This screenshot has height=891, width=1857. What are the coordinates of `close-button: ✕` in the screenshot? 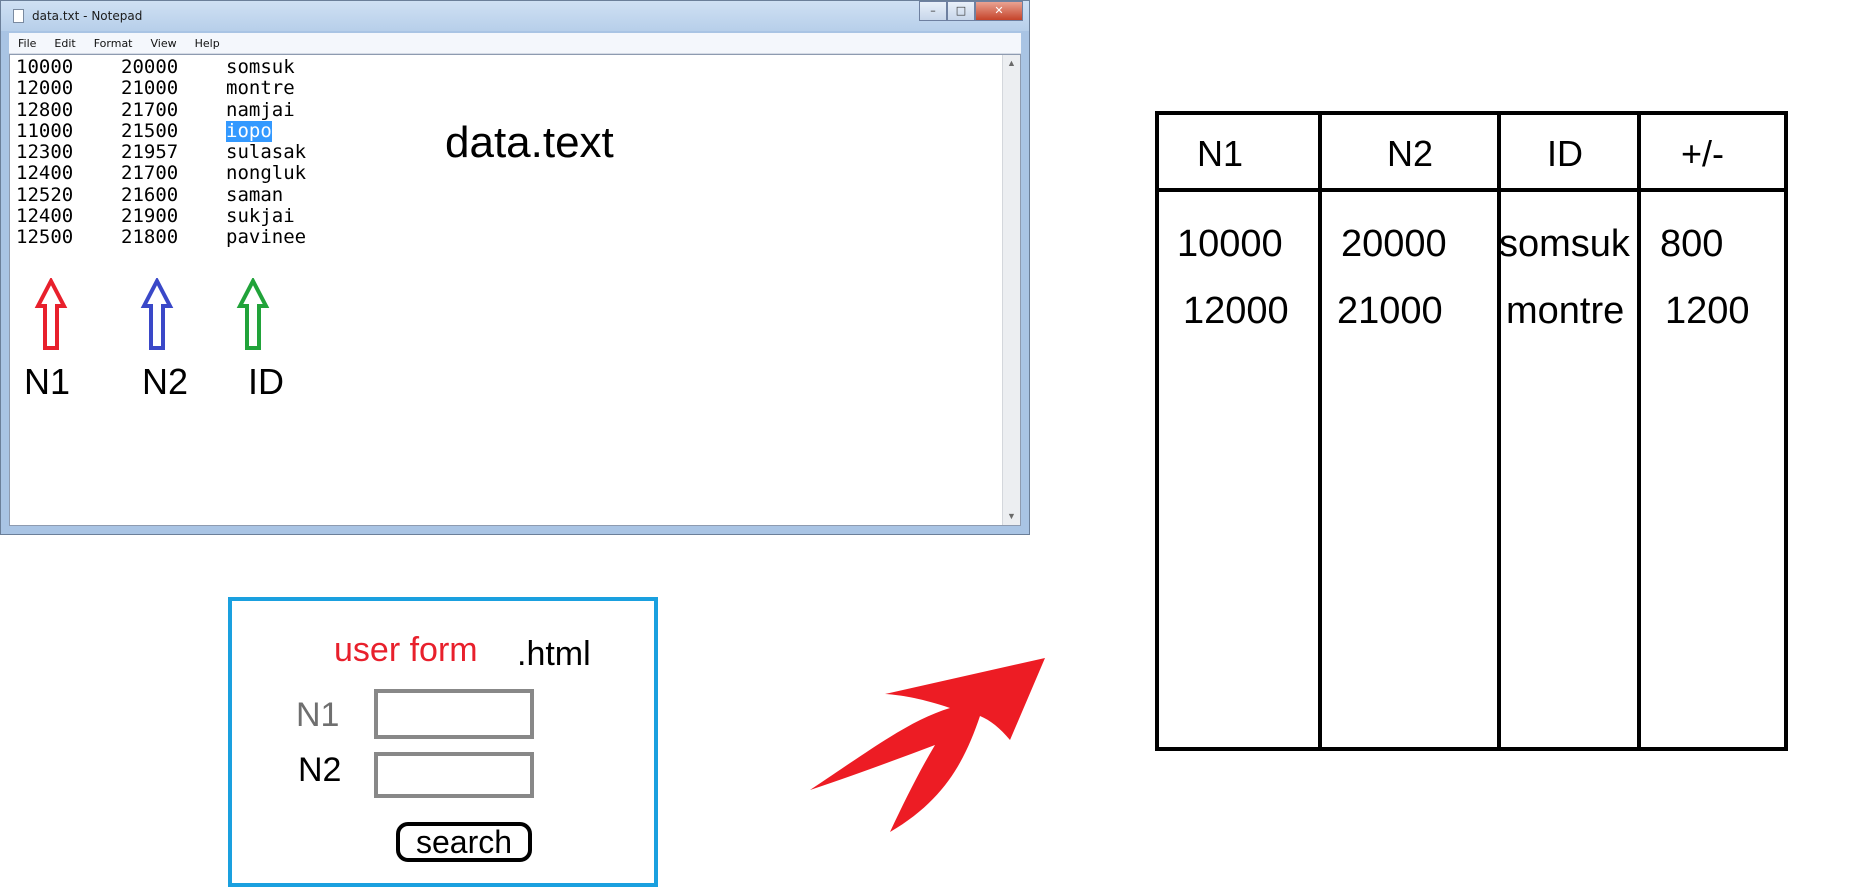 It's located at (999, 11).